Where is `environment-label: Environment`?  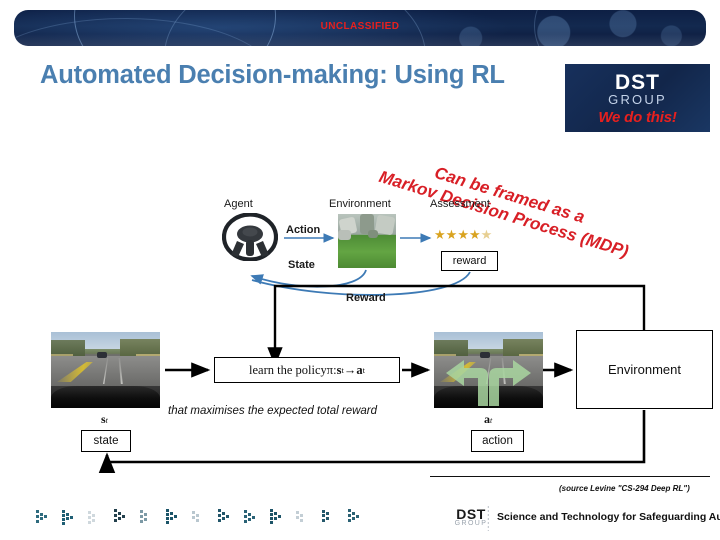 environment-label: Environment is located at coordinates (360, 204).